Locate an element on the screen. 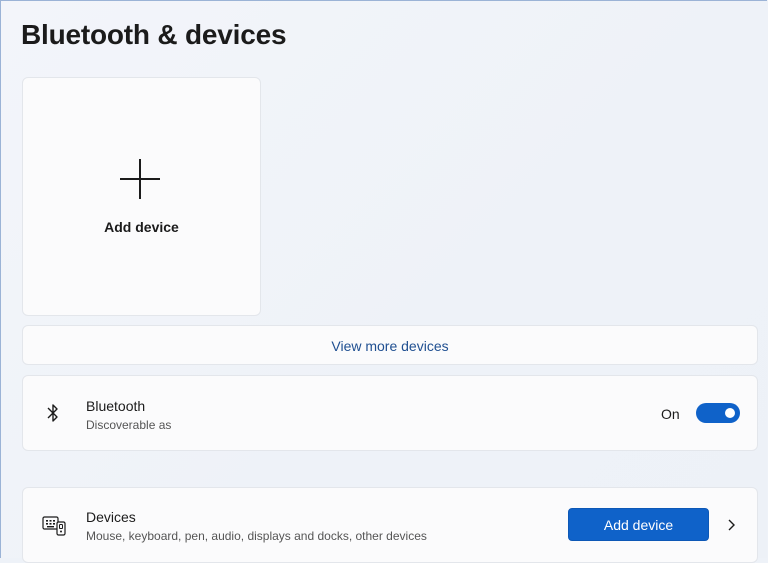 This screenshot has height=563, width=768. bluetooth-title: Bluetooth is located at coordinates (116, 406).